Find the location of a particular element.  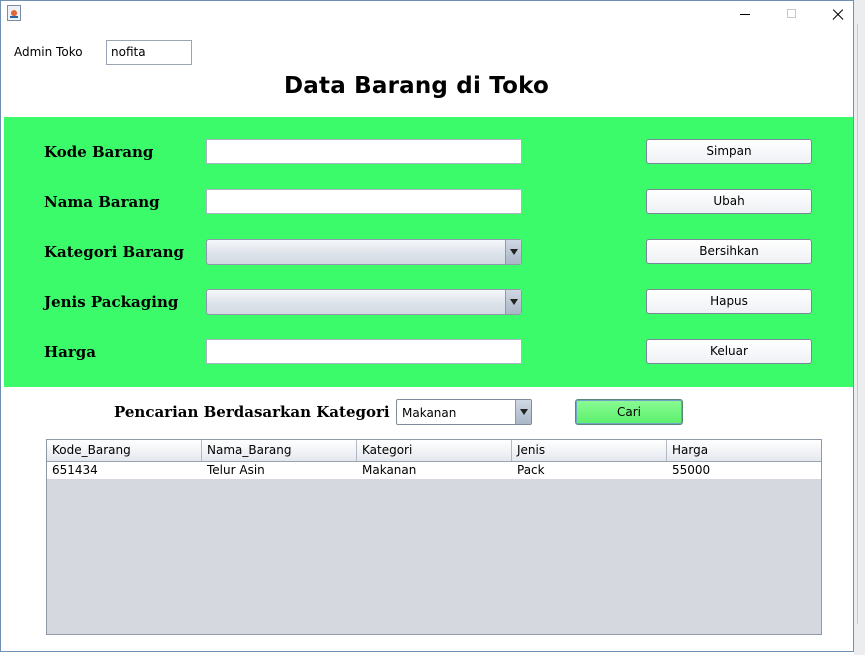

column-header-kode-barang: Kode_Barang is located at coordinates (124, 450).